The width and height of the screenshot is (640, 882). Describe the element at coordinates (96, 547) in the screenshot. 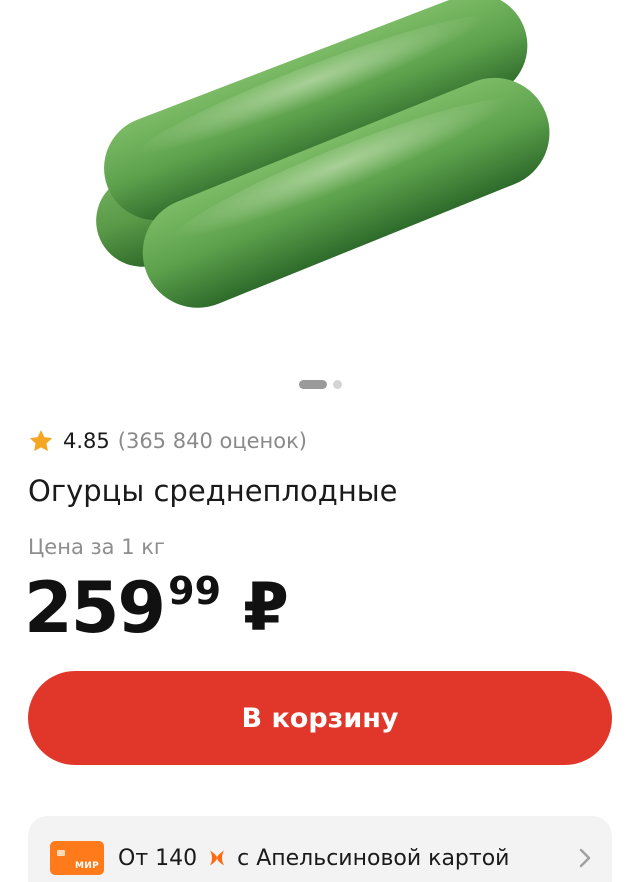

I see `price-unit-label: Цена за 1 кг` at that location.